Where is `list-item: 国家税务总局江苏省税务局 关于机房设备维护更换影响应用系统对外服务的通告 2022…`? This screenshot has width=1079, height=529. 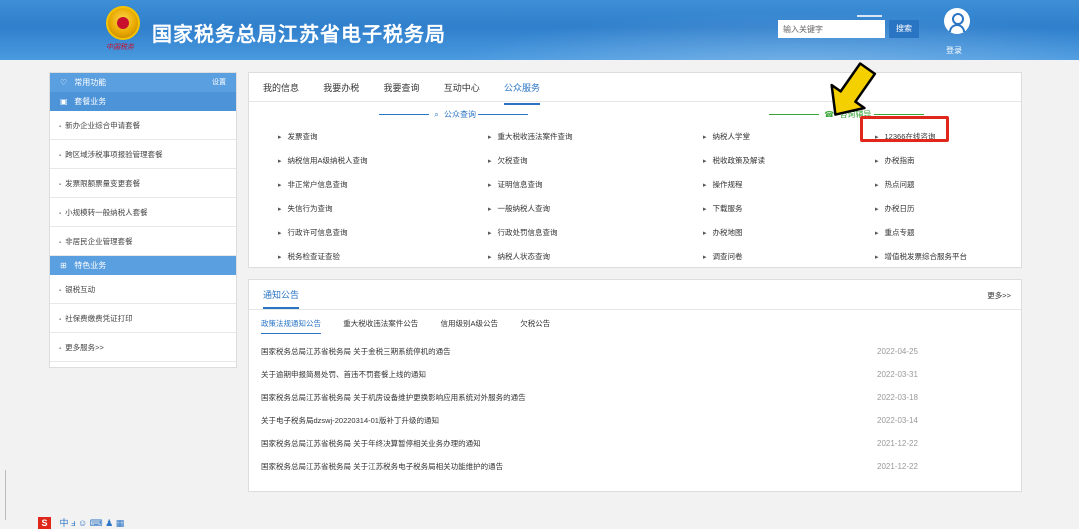
list-item: 国家税务总局江苏省税务局 关于机房设备维护更换影响应用系统对外服务的通告 2022… is located at coordinates (636, 397).